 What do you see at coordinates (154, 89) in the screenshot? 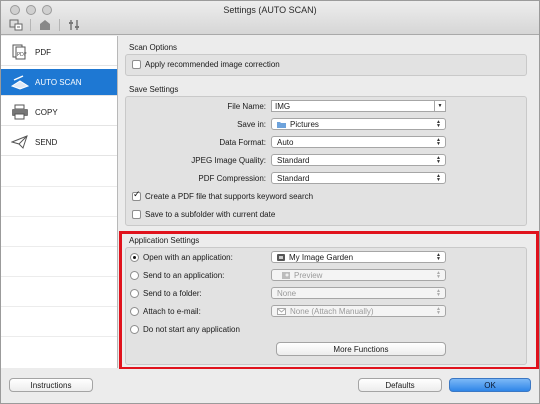
I see `save-settings-title: Save Settings` at bounding box center [154, 89].